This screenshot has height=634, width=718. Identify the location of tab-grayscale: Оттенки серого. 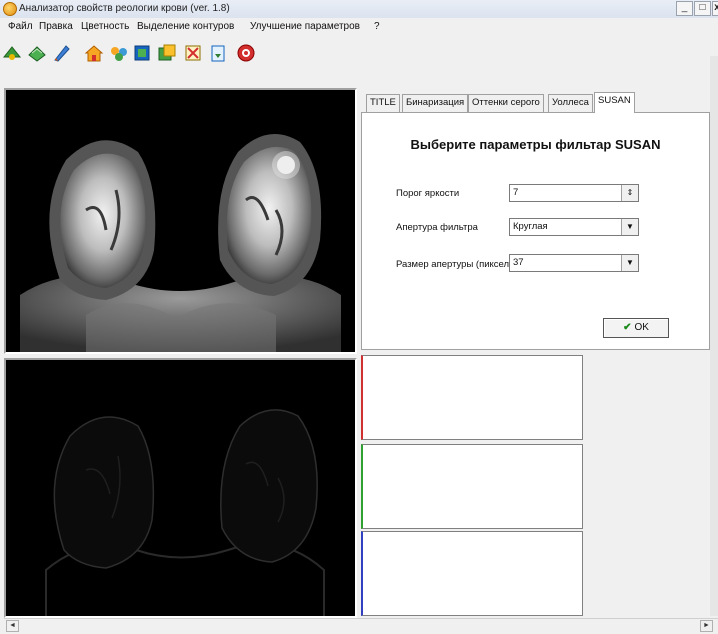
(506, 103).